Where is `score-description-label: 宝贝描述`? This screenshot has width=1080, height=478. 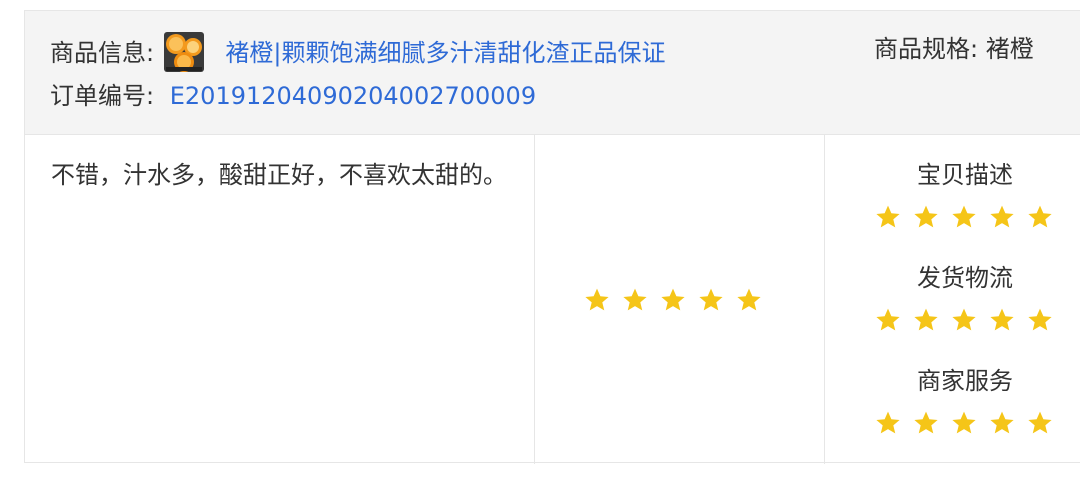 score-description-label: 宝贝描述 is located at coordinates (965, 175).